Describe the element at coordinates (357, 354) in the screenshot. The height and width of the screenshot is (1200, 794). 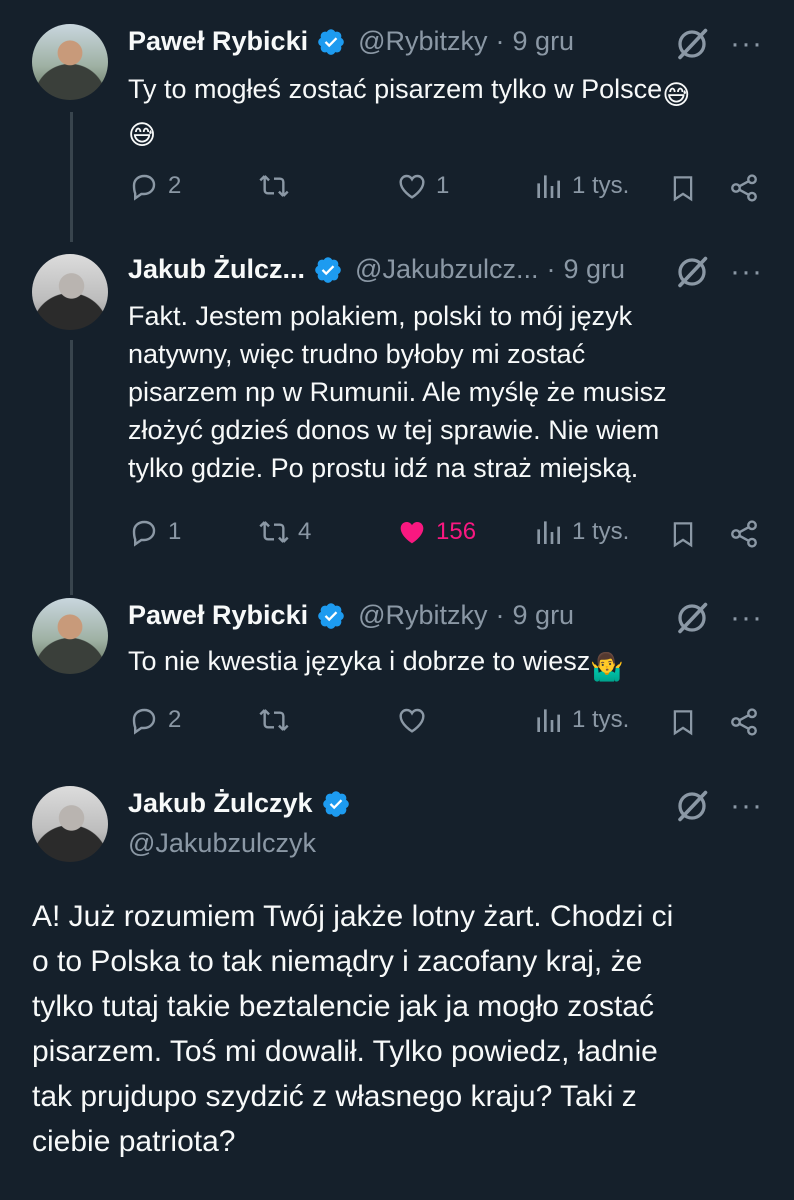
I see `text-line: natywny, więc trudno byłoby mi zostać` at that location.